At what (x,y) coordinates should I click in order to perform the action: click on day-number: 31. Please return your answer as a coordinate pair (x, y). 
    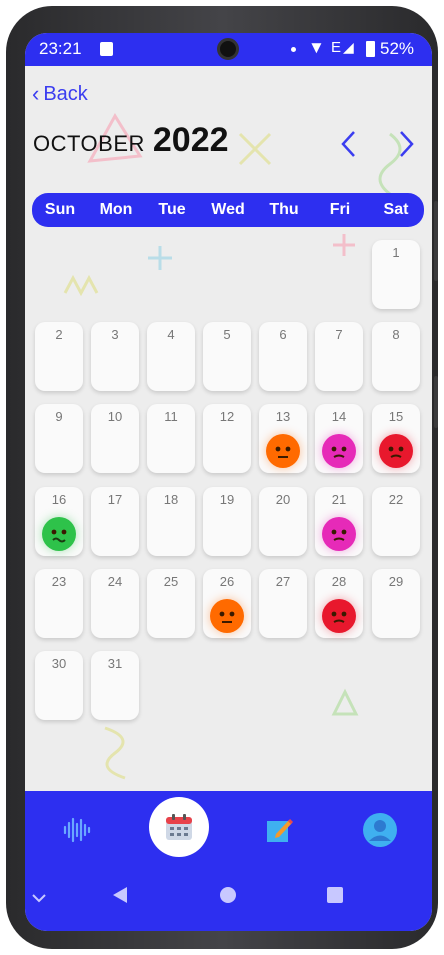
    Looking at the image, I should click on (115, 663).